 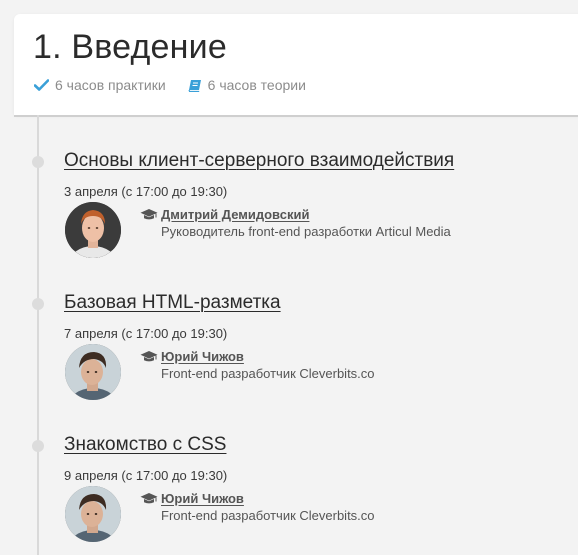 What do you see at coordinates (180, 85) in the screenshot?
I see `section-meta: 6 часов практики 6 часов теории` at bounding box center [180, 85].